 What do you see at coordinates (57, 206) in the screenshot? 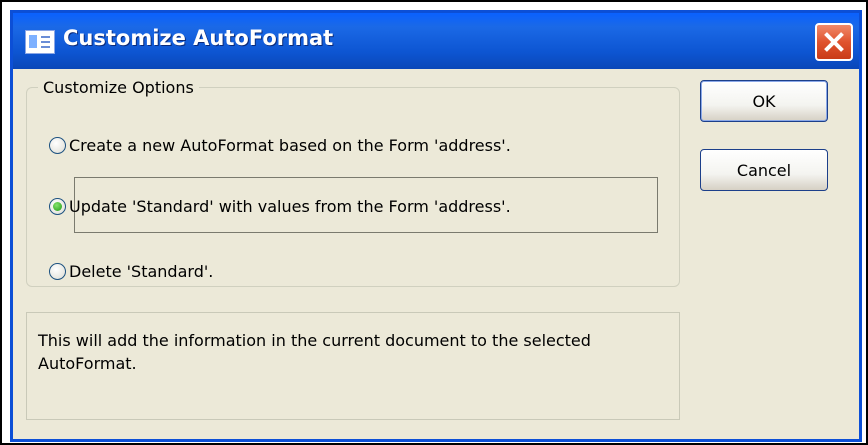
I see `radio-update-standard` at bounding box center [57, 206].